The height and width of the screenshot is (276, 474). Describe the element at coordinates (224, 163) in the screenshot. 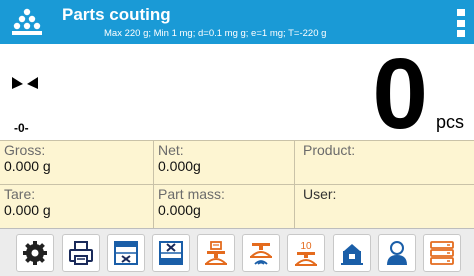

I see `net-cell: Net: 0.000g` at that location.